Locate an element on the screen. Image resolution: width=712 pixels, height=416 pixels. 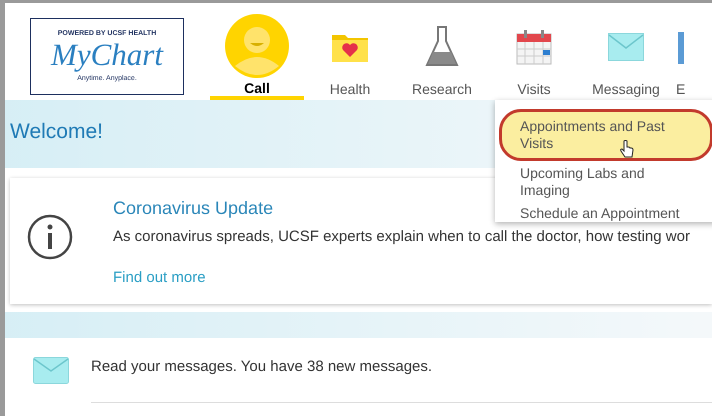
nav-tab: Research is located at coordinates (442, 51).